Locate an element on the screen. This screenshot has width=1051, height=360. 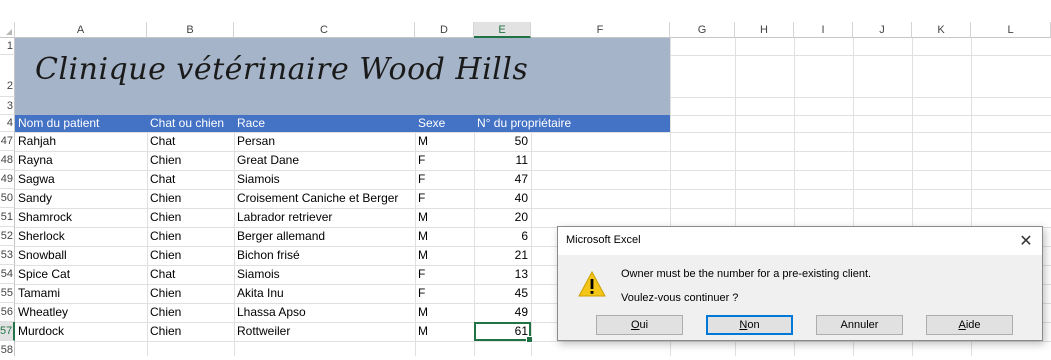
sheet-title: Clinique vétérinaire Wood Hills is located at coordinates (281, 69).